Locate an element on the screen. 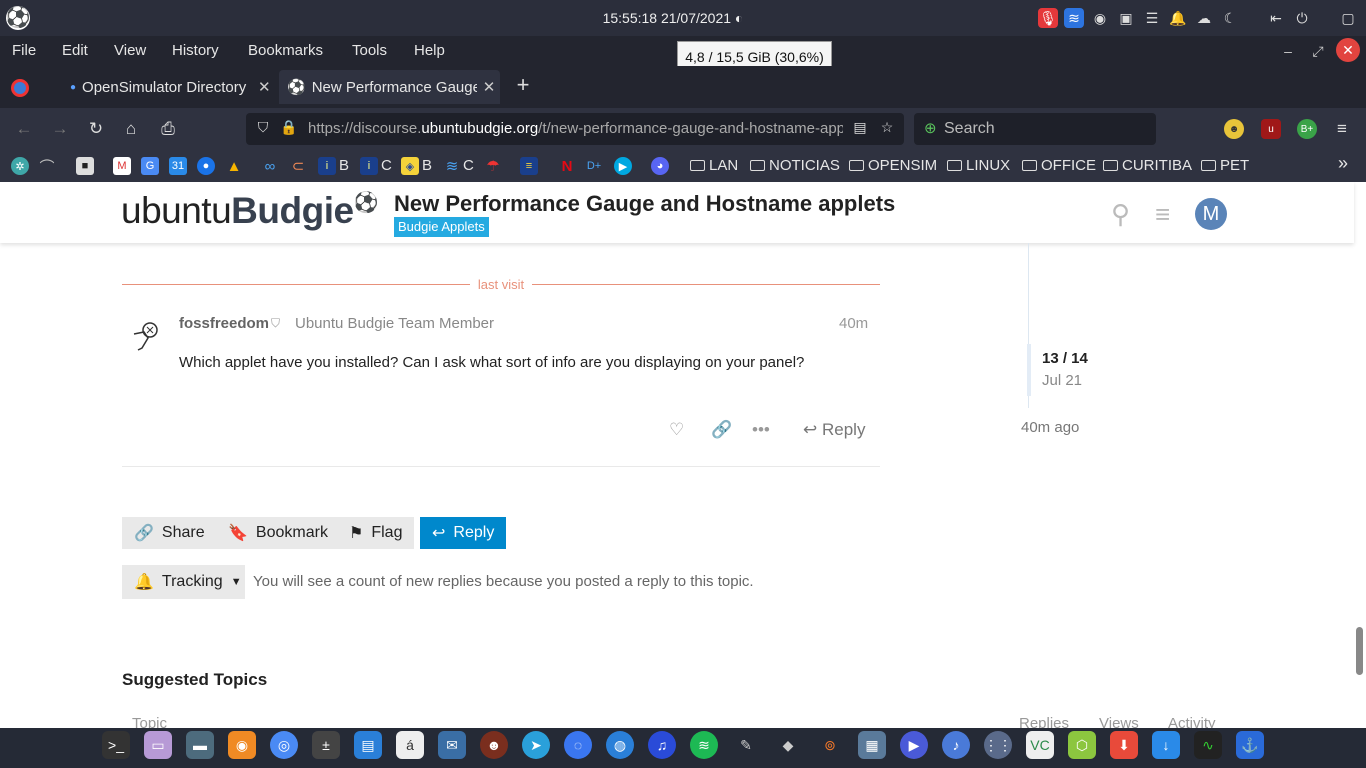 The height and width of the screenshot is (768, 1366). bookmark-itau-c: C is located at coordinates (386, 165).